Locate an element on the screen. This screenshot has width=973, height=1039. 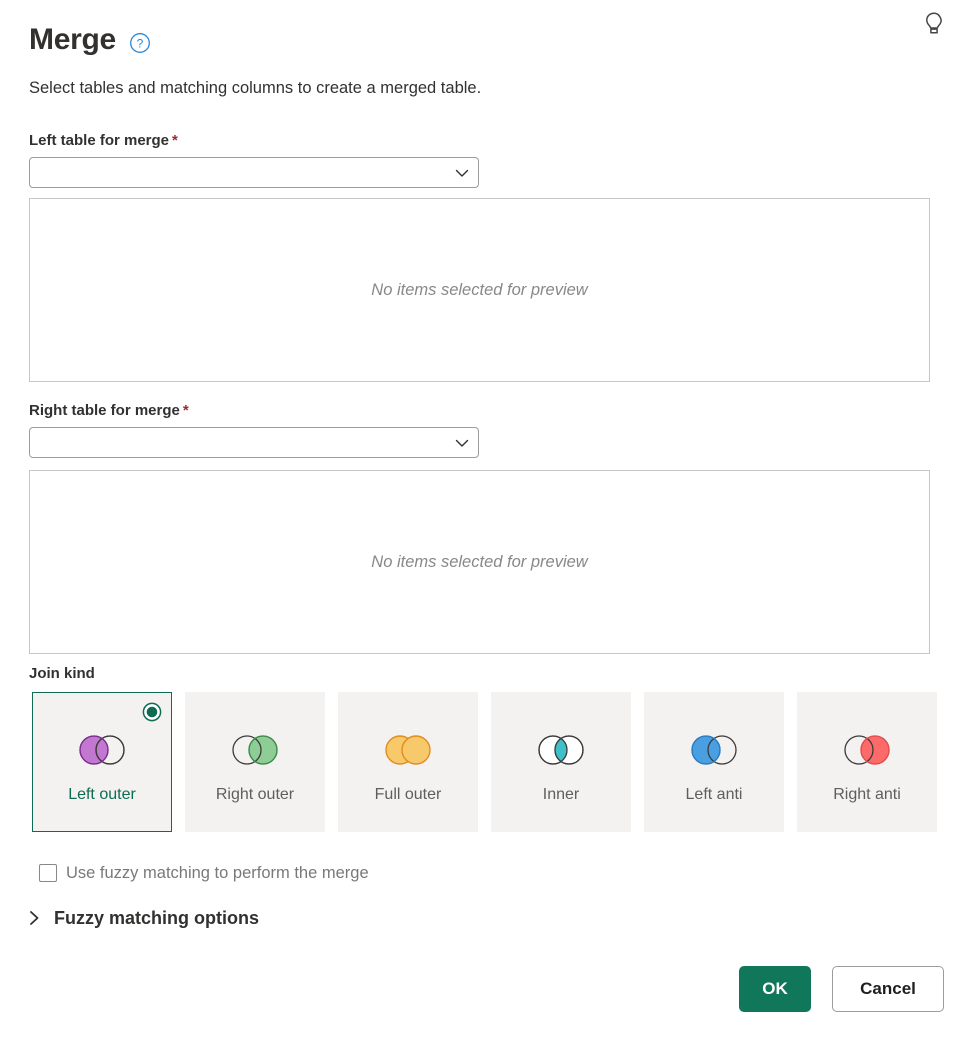
join-kind-option-label: Full outer is located at coordinates (408, 794).